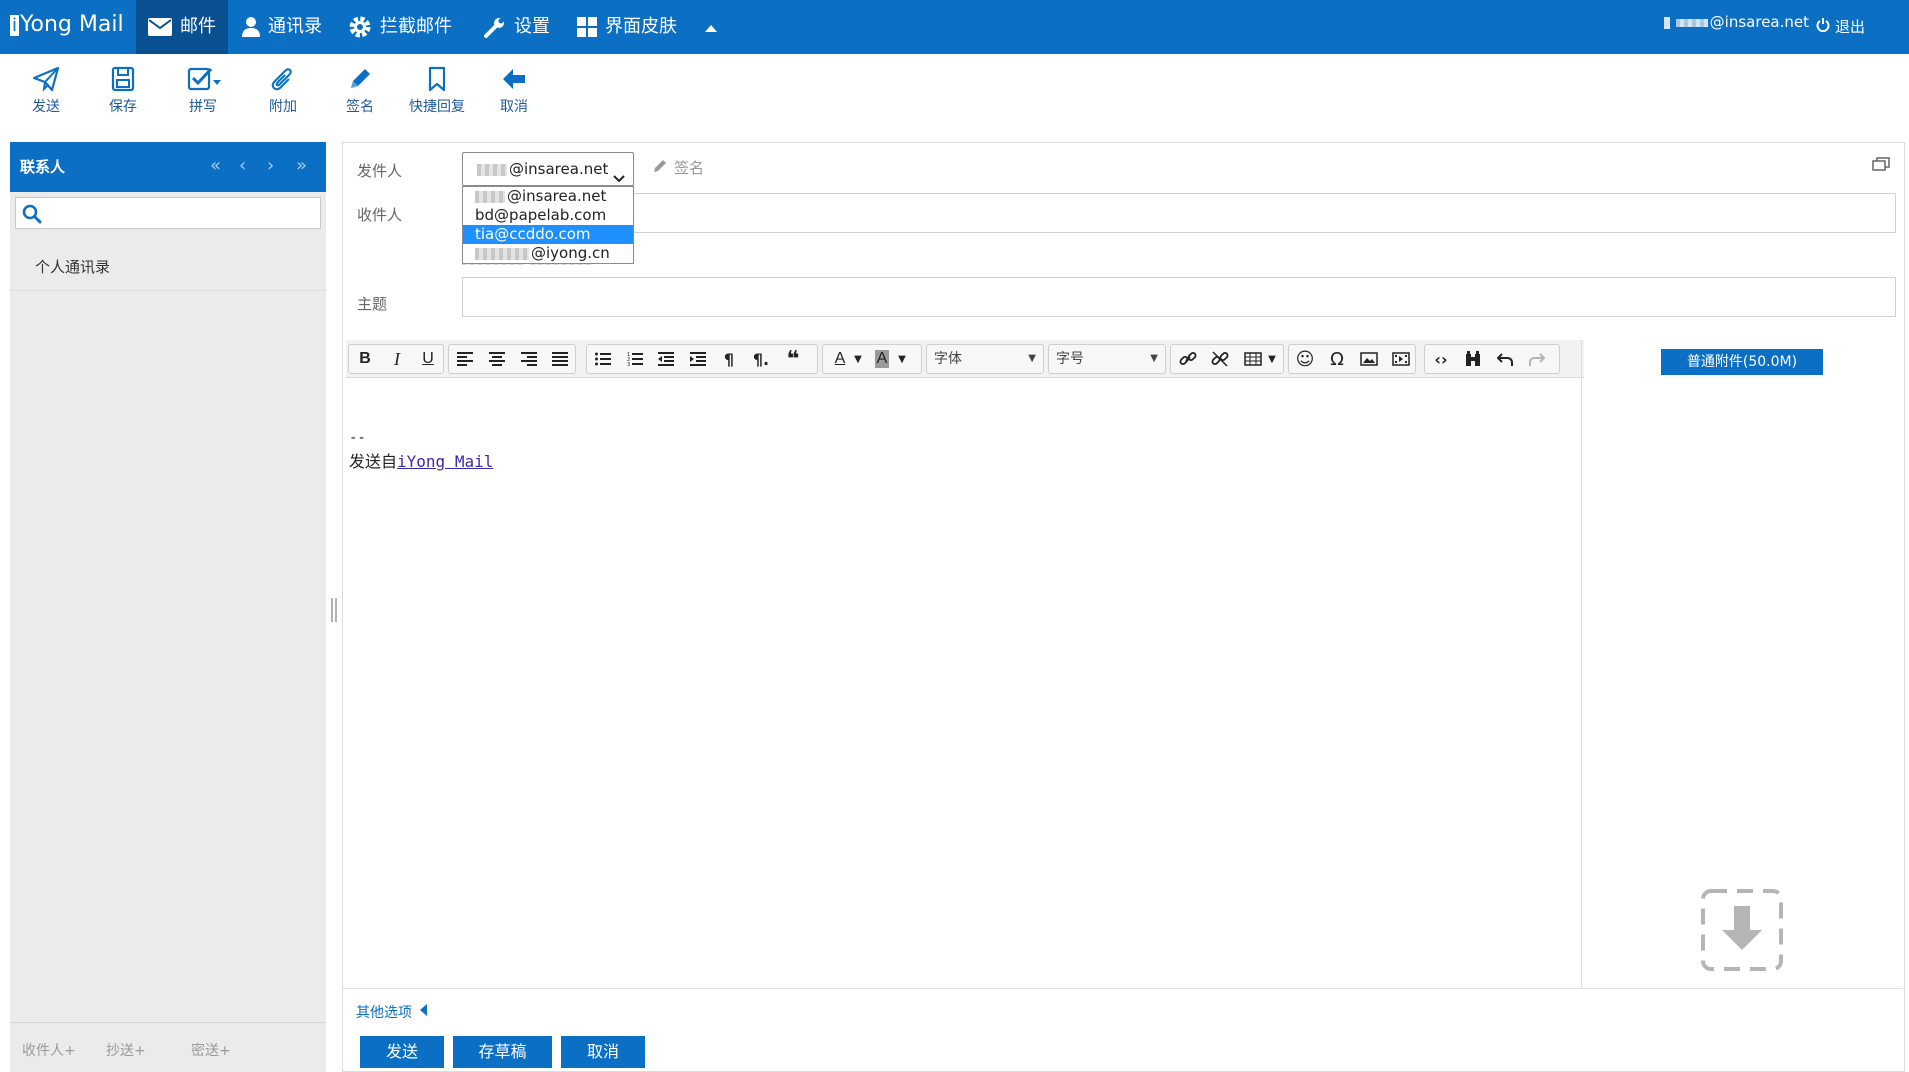 The image size is (1909, 1072). What do you see at coordinates (1505, 359) in the screenshot?
I see `undo-icon` at bounding box center [1505, 359].